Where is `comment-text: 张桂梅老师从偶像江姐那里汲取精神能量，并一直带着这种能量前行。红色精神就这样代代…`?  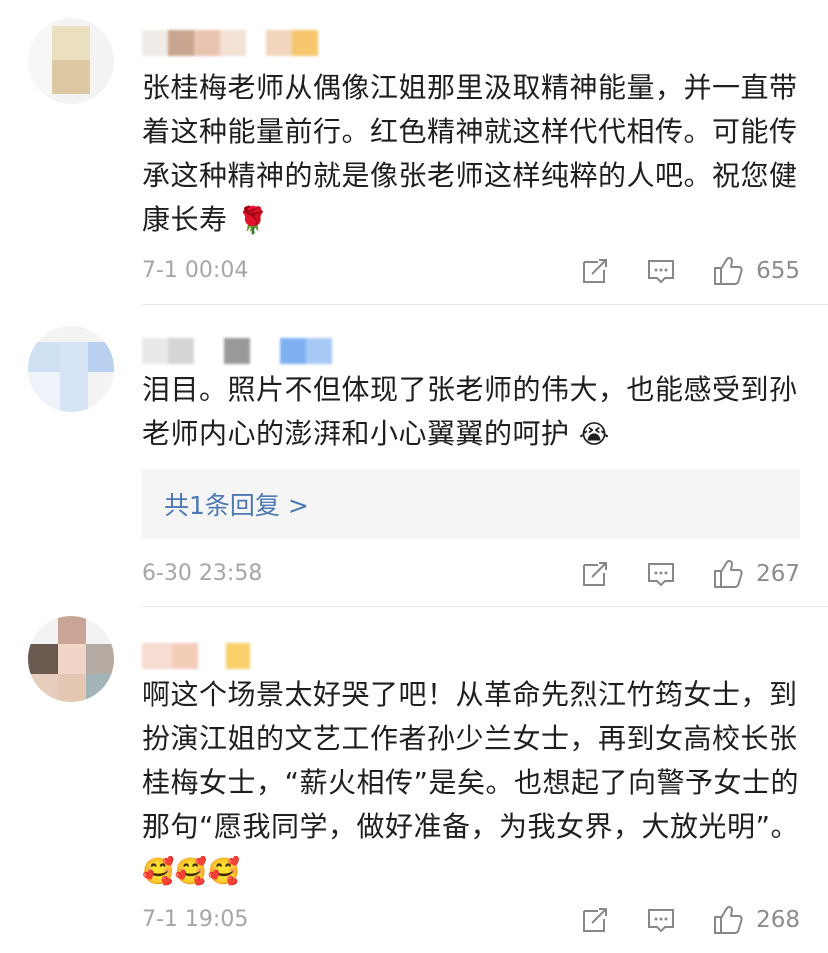 comment-text: 张桂梅老师从偶像江姐那里汲取精神能量，并一直带着这种能量前行。红色精神就这样代代… is located at coordinates (472, 154).